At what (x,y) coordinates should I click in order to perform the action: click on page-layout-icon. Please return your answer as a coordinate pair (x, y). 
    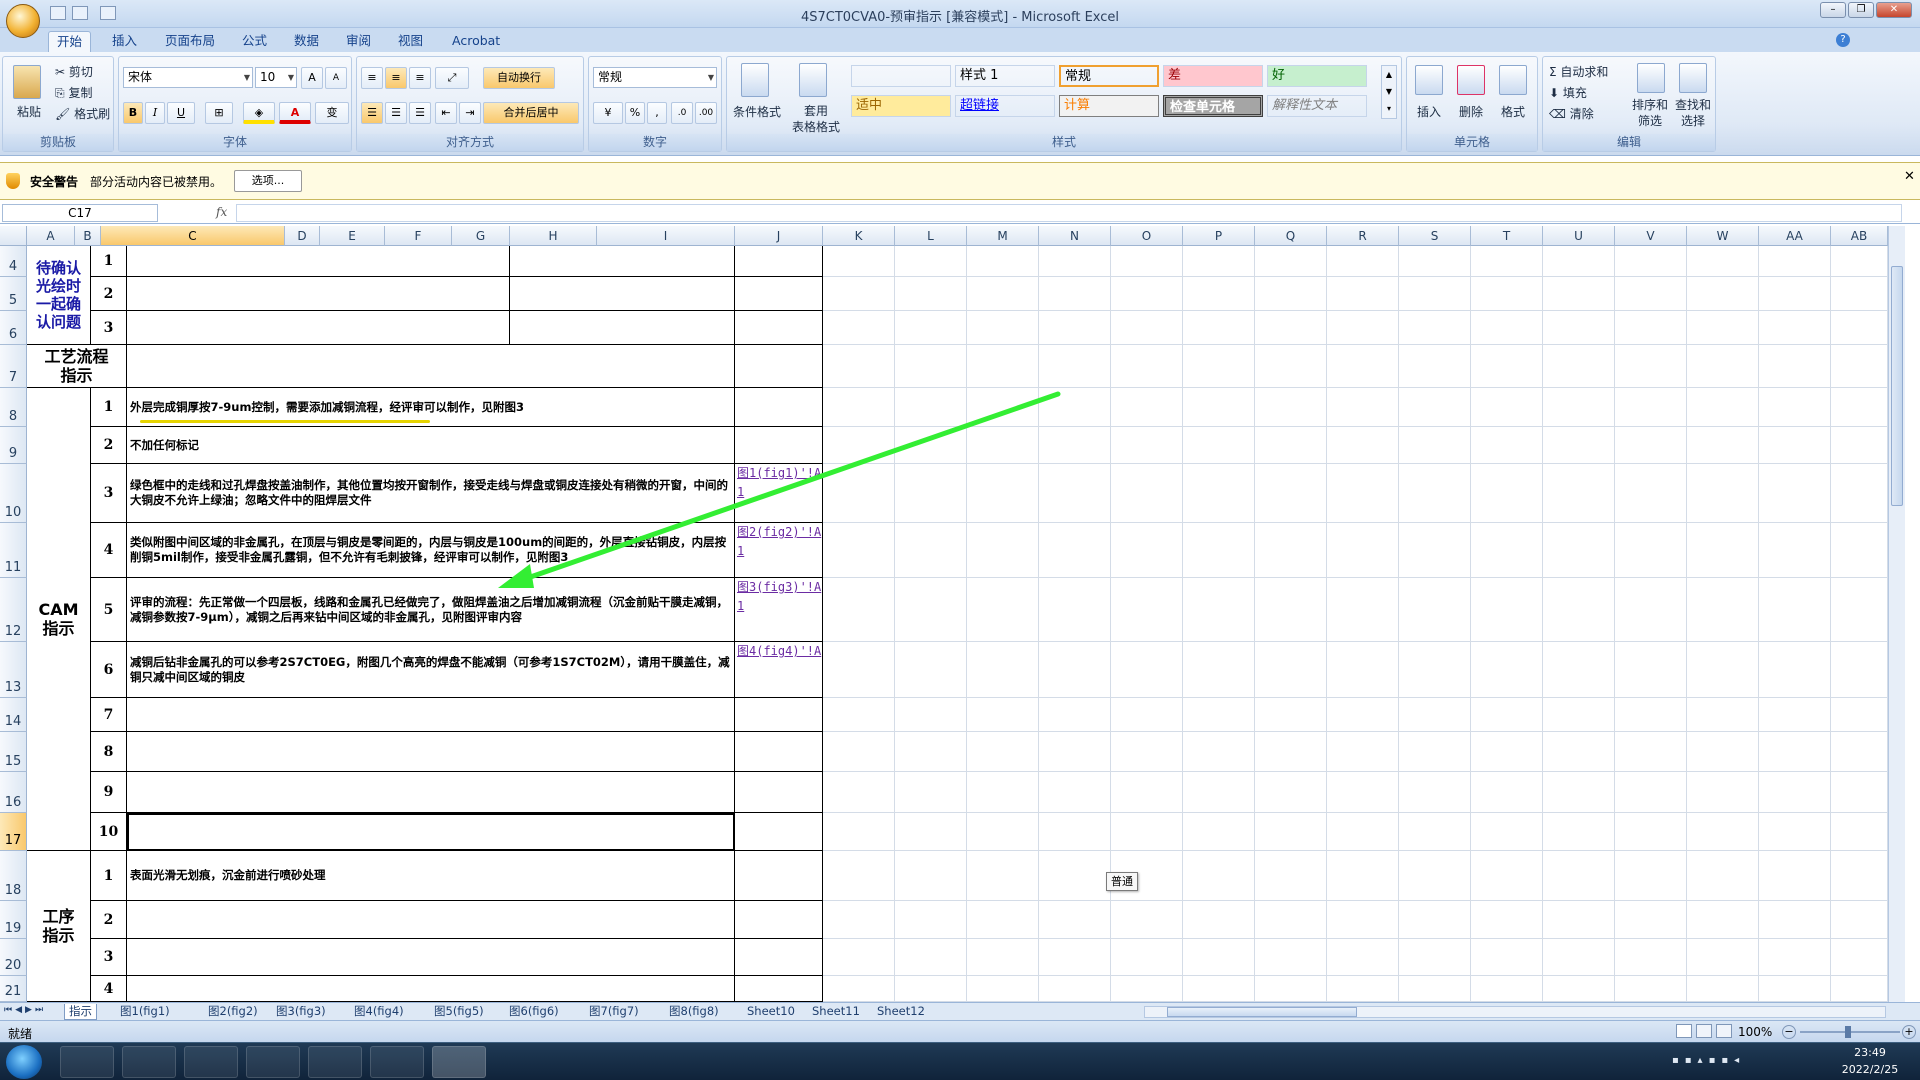
    Looking at the image, I should click on (1704, 1031).